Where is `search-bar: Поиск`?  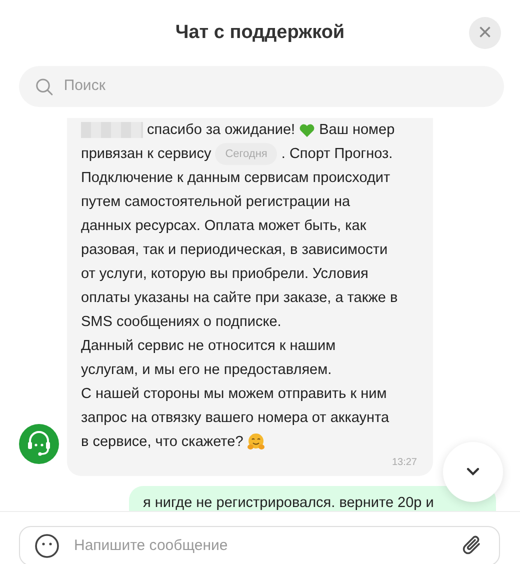
search-bar: Поиск is located at coordinates (261, 86).